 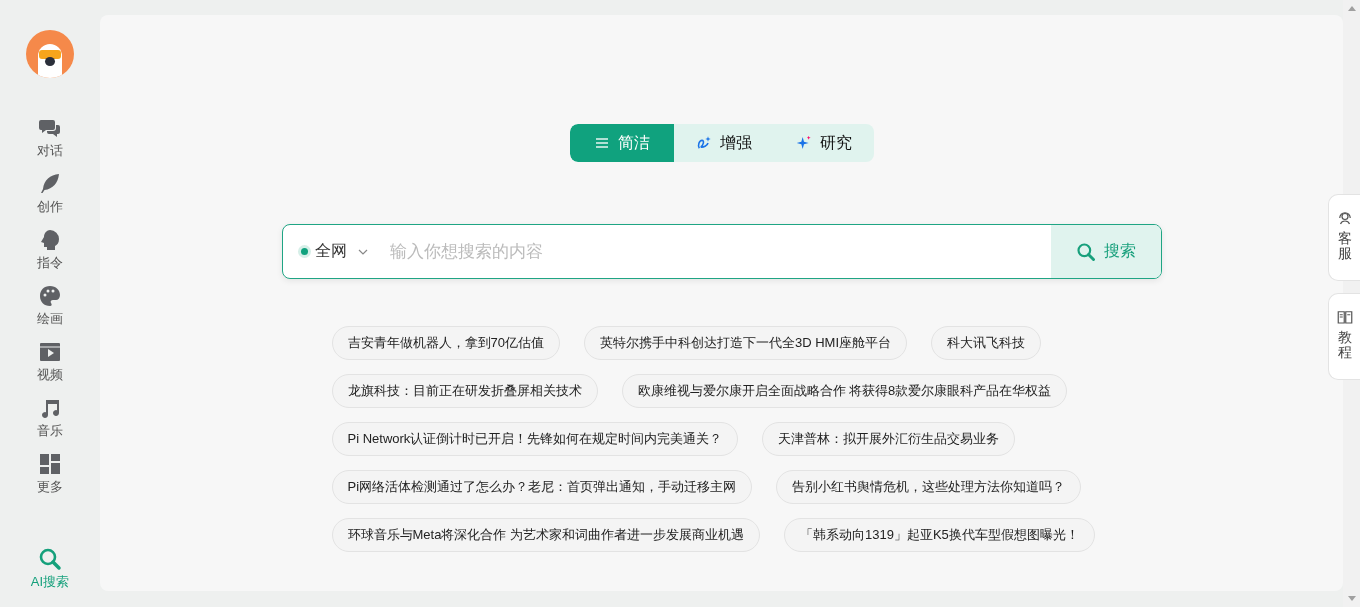 I want to click on suggestion-chip: 天津普林：拟开展外汇衍生品交易业务, so click(x=889, y=439).